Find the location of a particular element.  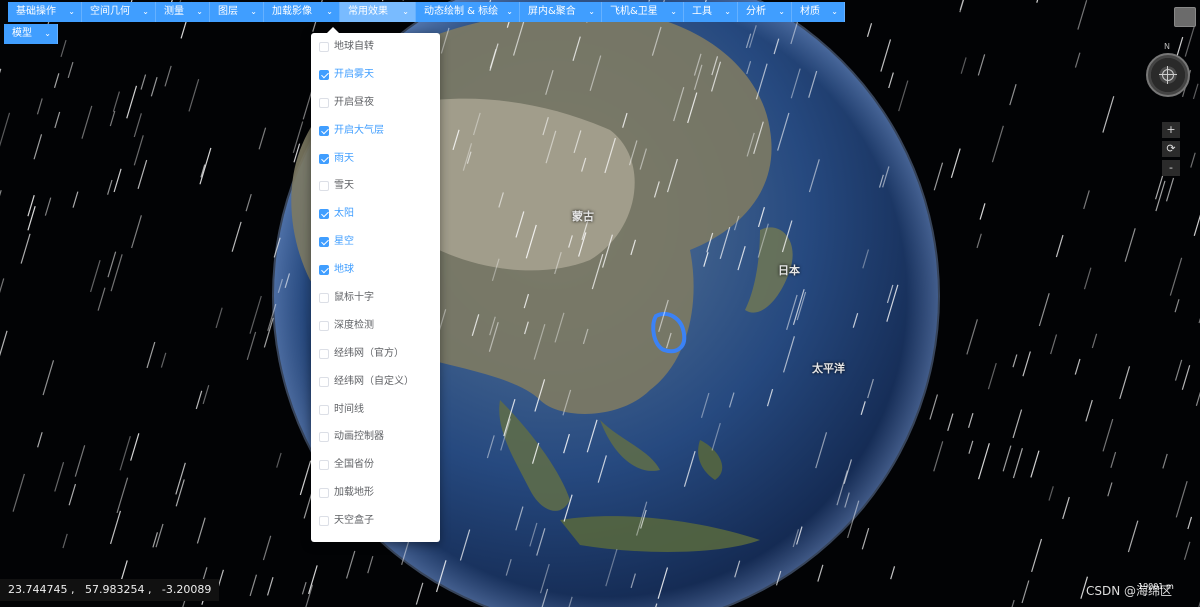

menu-basic-ops: 基础操作 ⌄ is located at coordinates (45, 12).